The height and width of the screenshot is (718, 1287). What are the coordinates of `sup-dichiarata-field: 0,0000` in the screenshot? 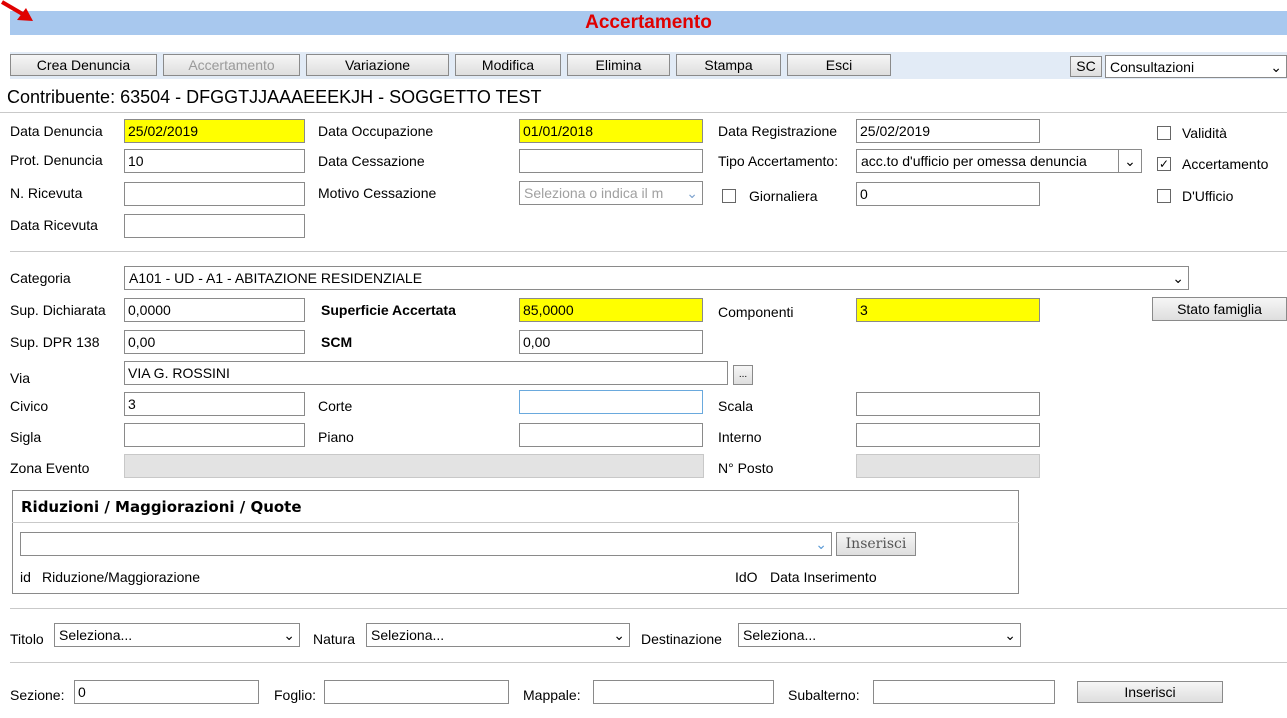 It's located at (214, 310).